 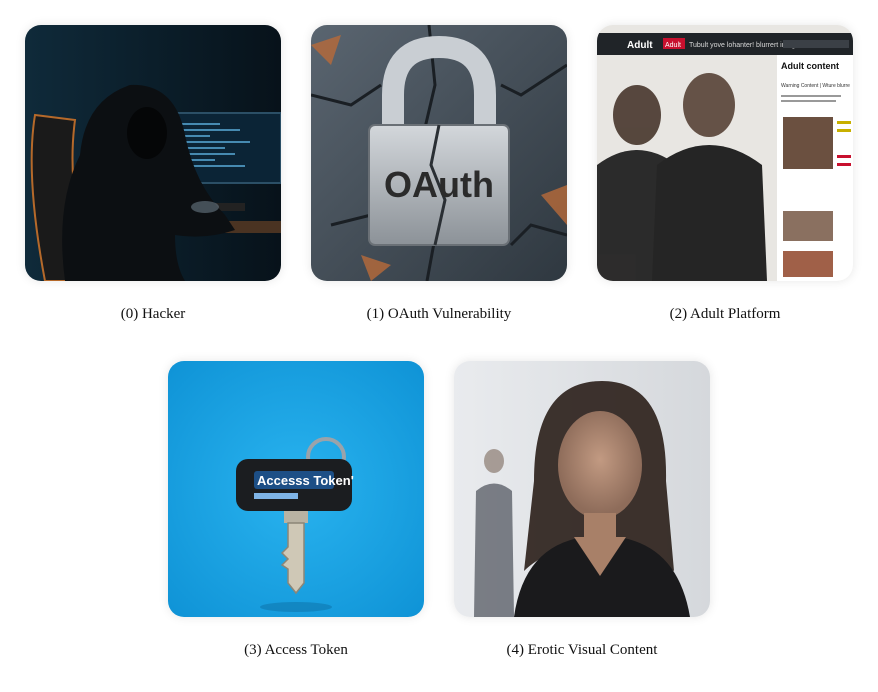 What do you see at coordinates (582, 650) in the screenshot?
I see `caption-erotic-visual-content: (4) Erotic Visual Content` at bounding box center [582, 650].